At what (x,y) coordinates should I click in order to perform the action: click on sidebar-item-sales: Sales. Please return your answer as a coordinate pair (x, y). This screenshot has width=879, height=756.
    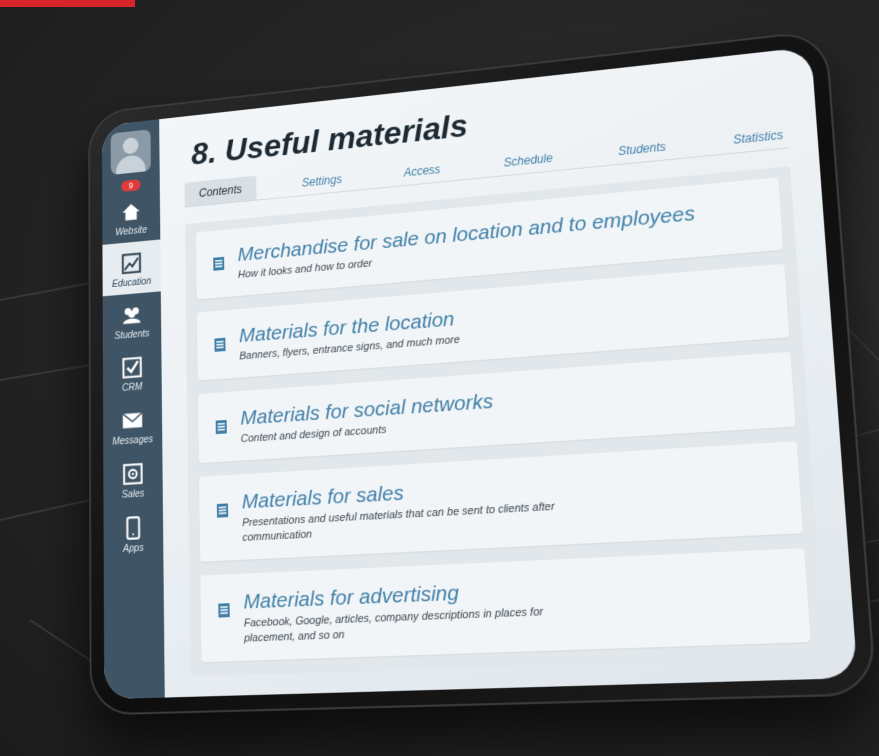
    Looking at the image, I should click on (133, 478).